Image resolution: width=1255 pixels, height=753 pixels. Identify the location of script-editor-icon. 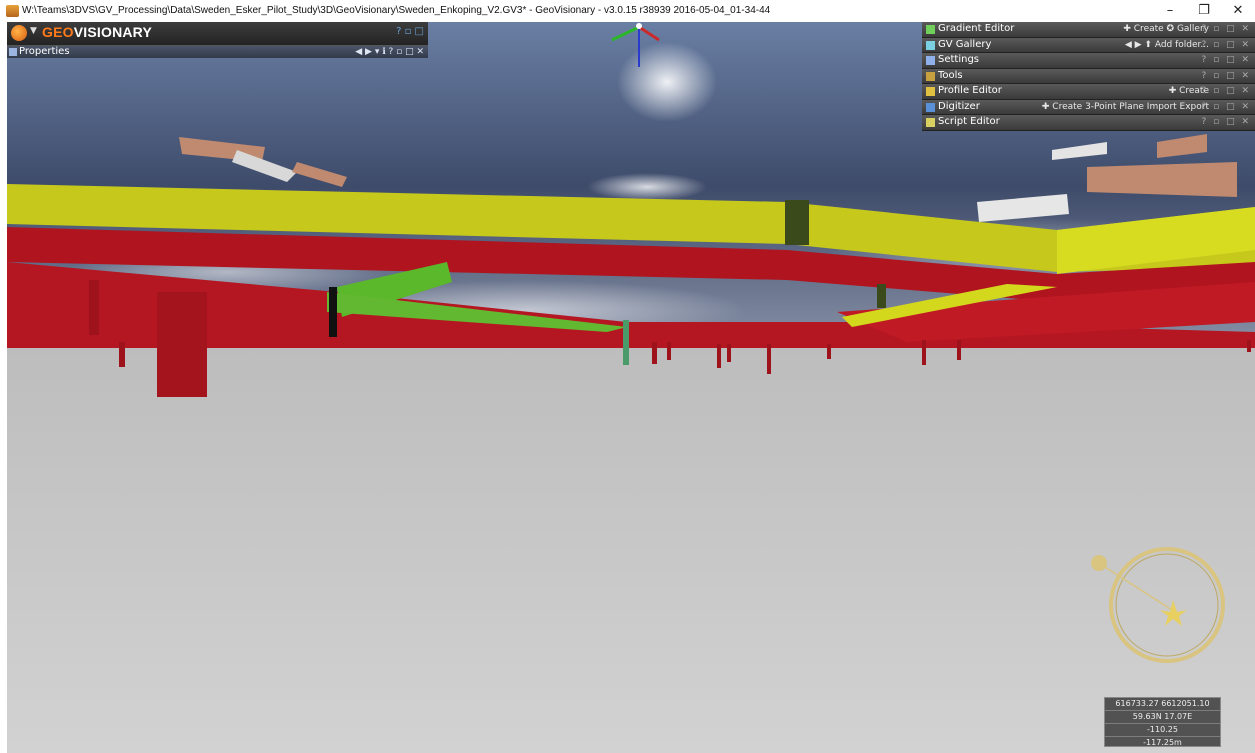
(930, 122).